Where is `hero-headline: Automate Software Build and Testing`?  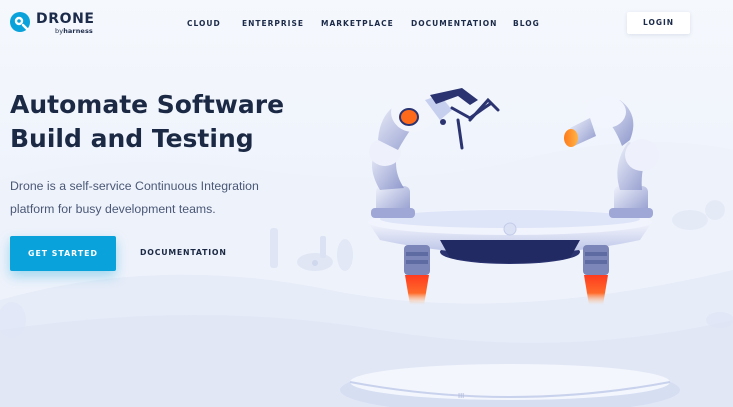
hero-headline: Automate Software Build and Testing is located at coordinates (175, 122).